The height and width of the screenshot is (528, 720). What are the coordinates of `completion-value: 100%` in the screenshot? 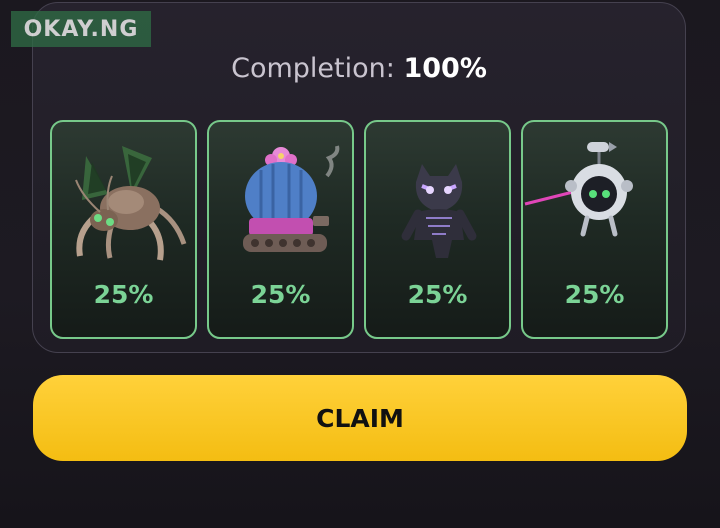 It's located at (445, 68).